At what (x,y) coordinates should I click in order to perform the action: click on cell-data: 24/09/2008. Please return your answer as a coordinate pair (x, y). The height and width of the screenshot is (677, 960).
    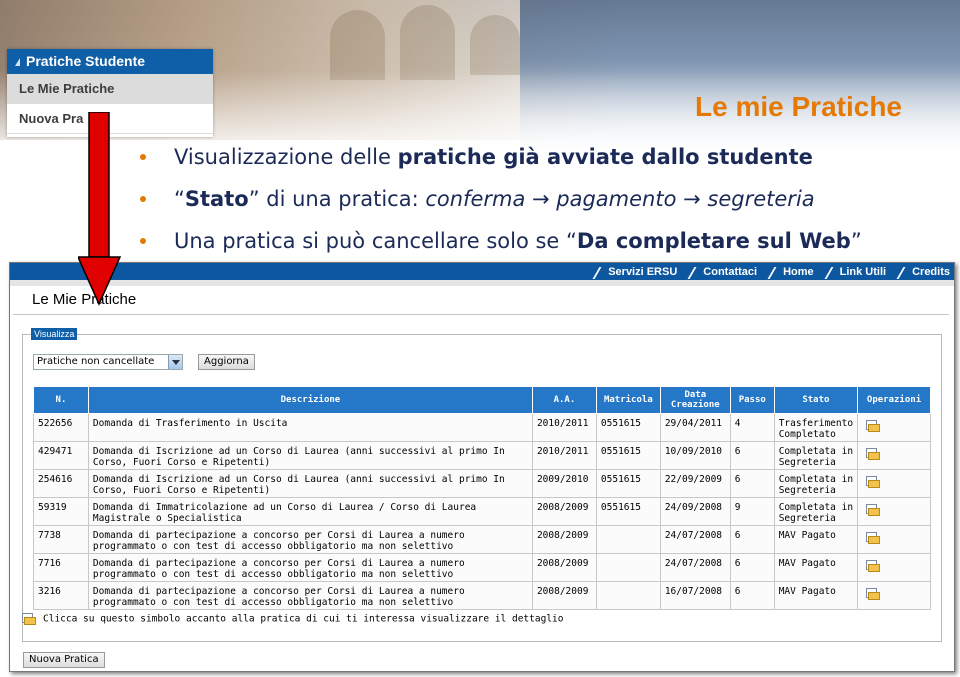
    Looking at the image, I should click on (695, 511).